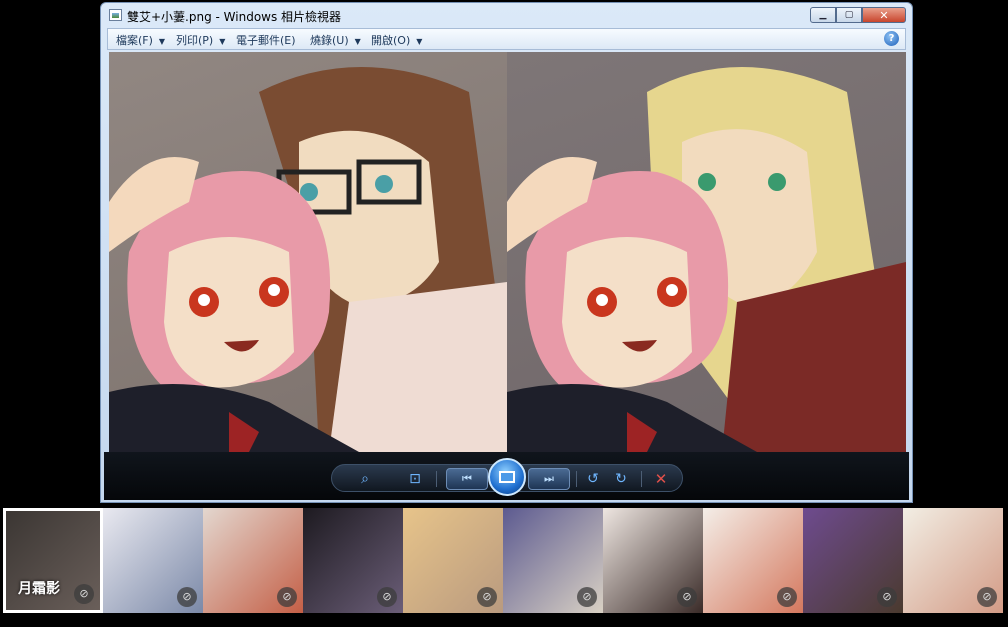 The image size is (1008, 627). I want to click on minimize-button: ▁, so click(823, 15).